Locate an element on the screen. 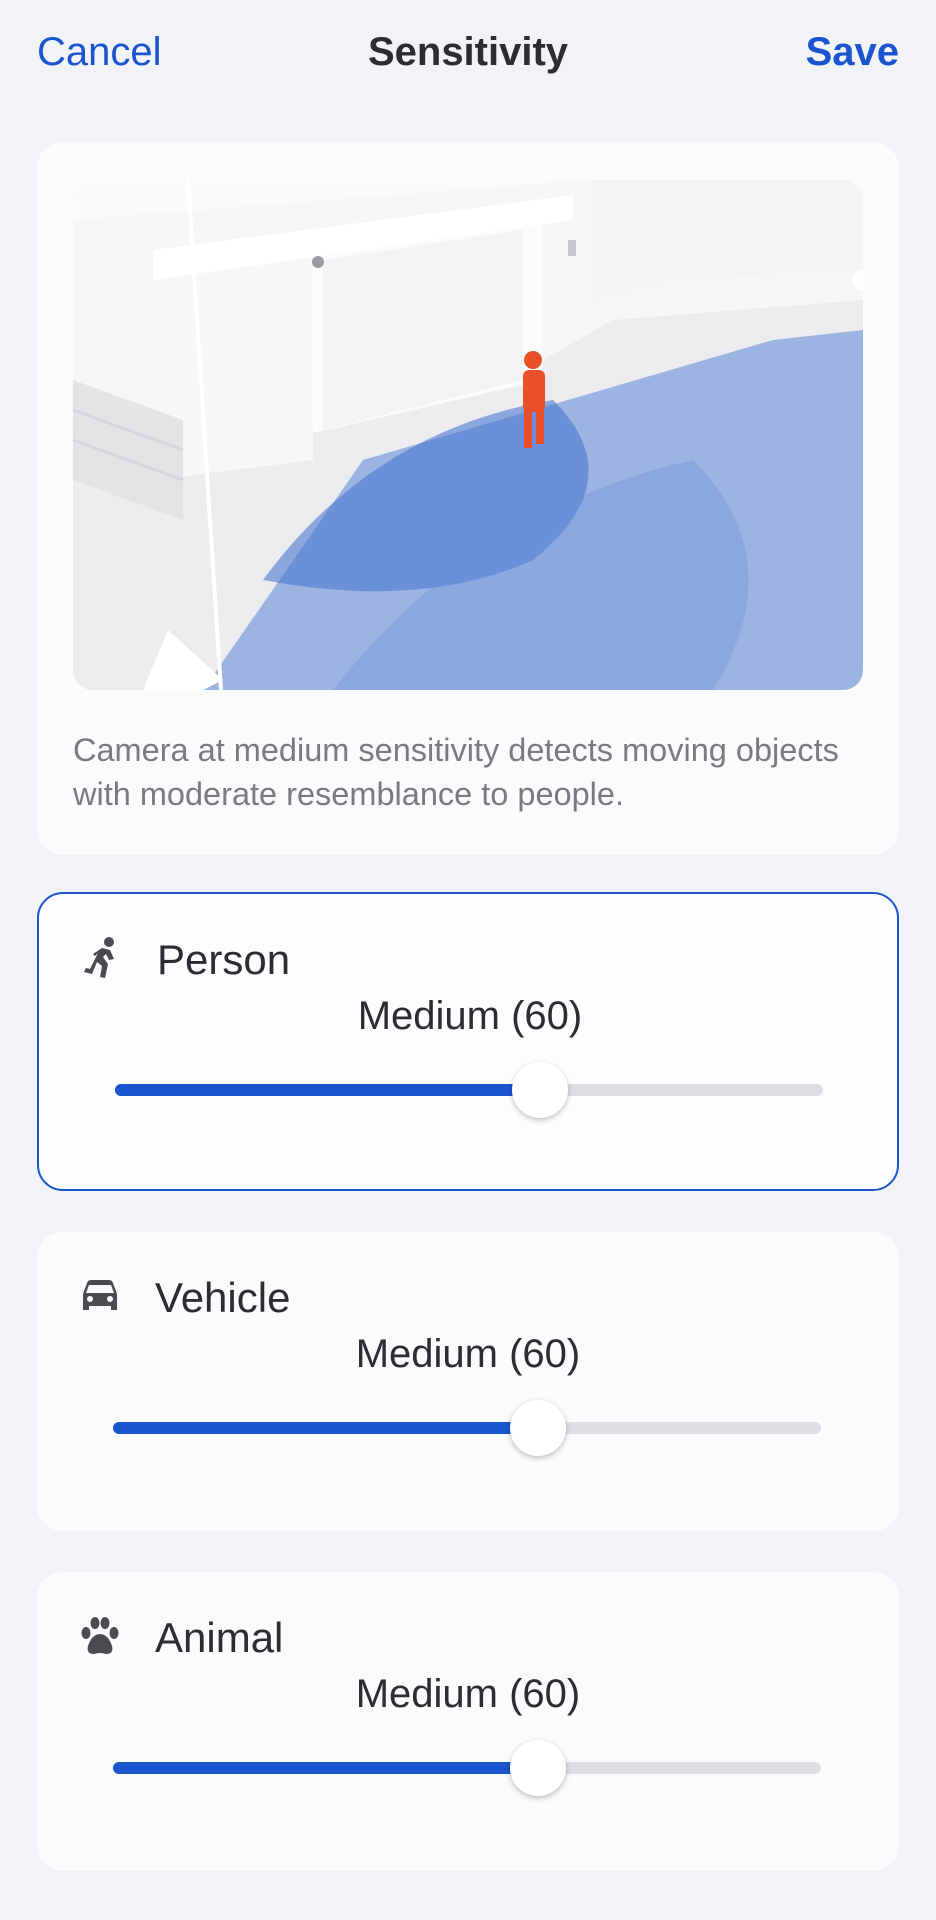  cancel-button: Cancel is located at coordinates (99, 52).